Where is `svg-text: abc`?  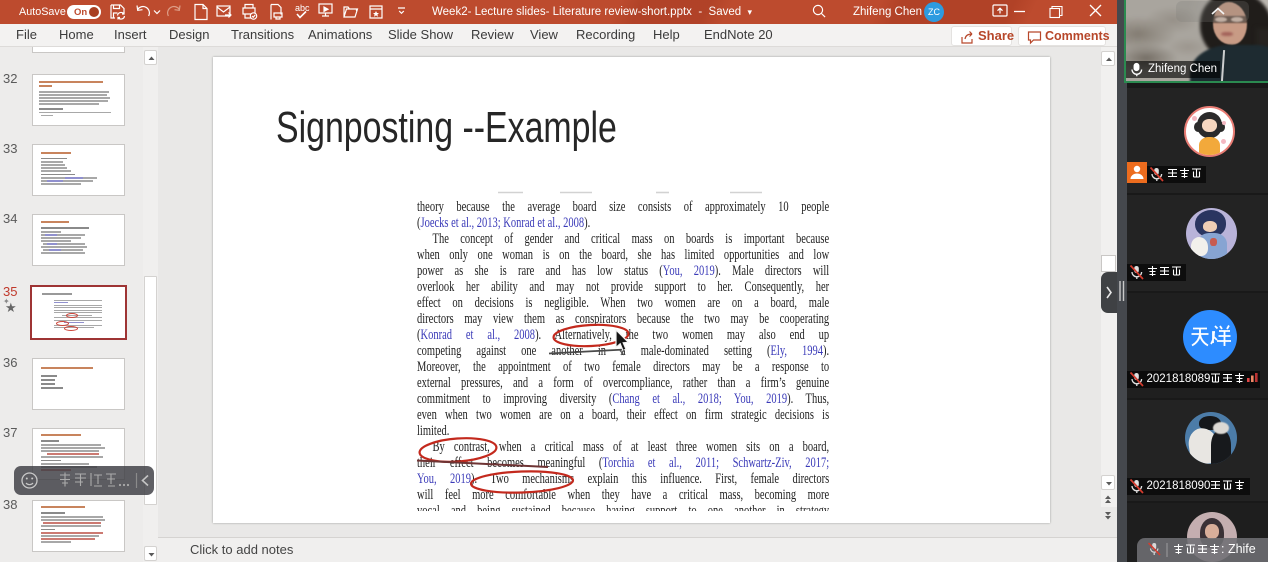
svg-text: abc is located at coordinates (302, 8).